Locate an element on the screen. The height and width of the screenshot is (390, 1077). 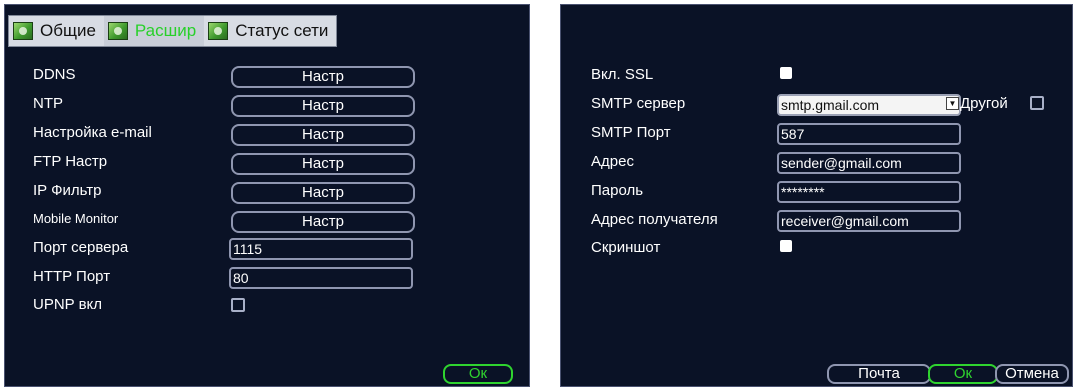
upnp-label: UPNP вкл is located at coordinates (68, 304).